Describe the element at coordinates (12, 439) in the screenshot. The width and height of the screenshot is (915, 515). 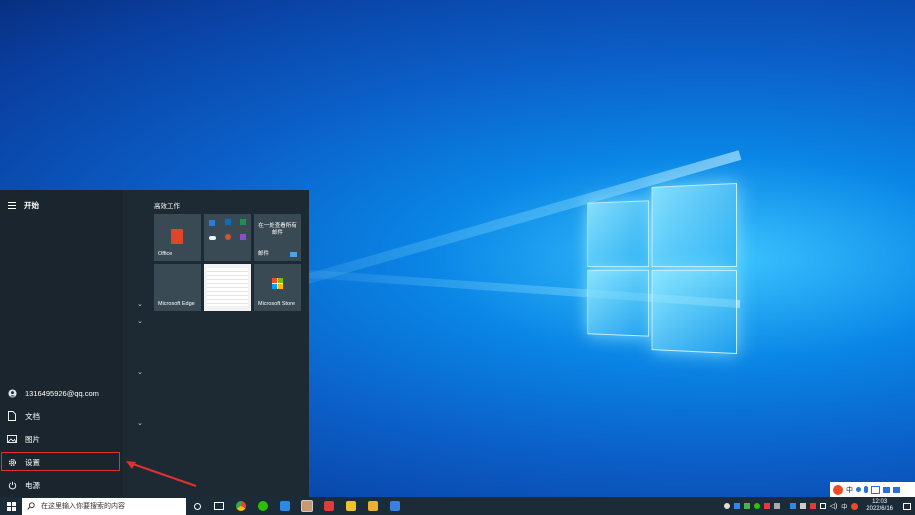
I see `picture-icon` at that location.